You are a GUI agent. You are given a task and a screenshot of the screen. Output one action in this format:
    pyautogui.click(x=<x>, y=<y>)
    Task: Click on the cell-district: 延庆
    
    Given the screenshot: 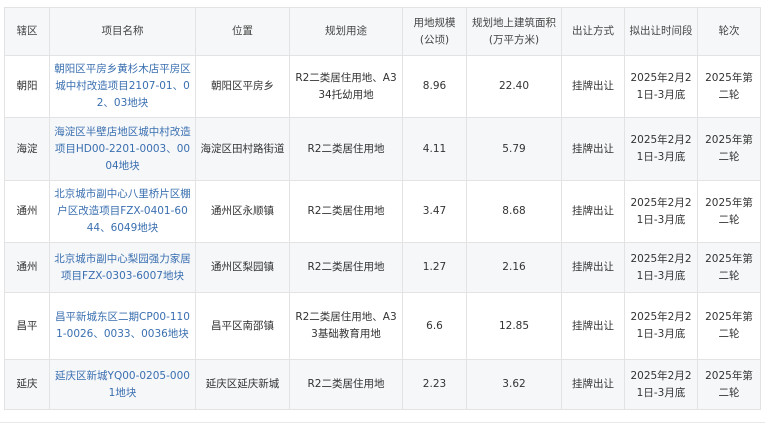 What is the action you would take?
    pyautogui.click(x=27, y=384)
    